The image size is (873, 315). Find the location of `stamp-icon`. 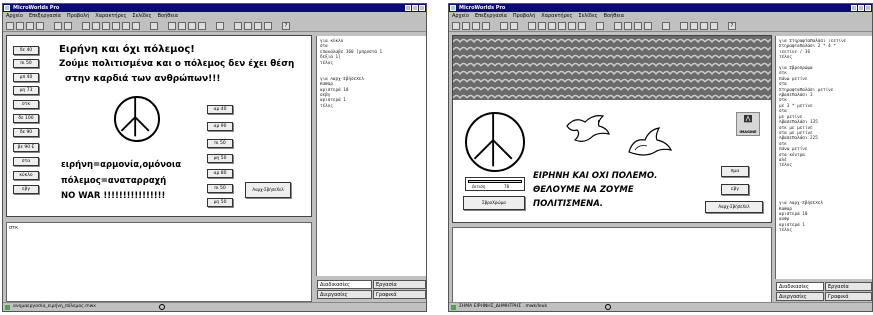

stamp-icon is located at coordinates (192, 25).